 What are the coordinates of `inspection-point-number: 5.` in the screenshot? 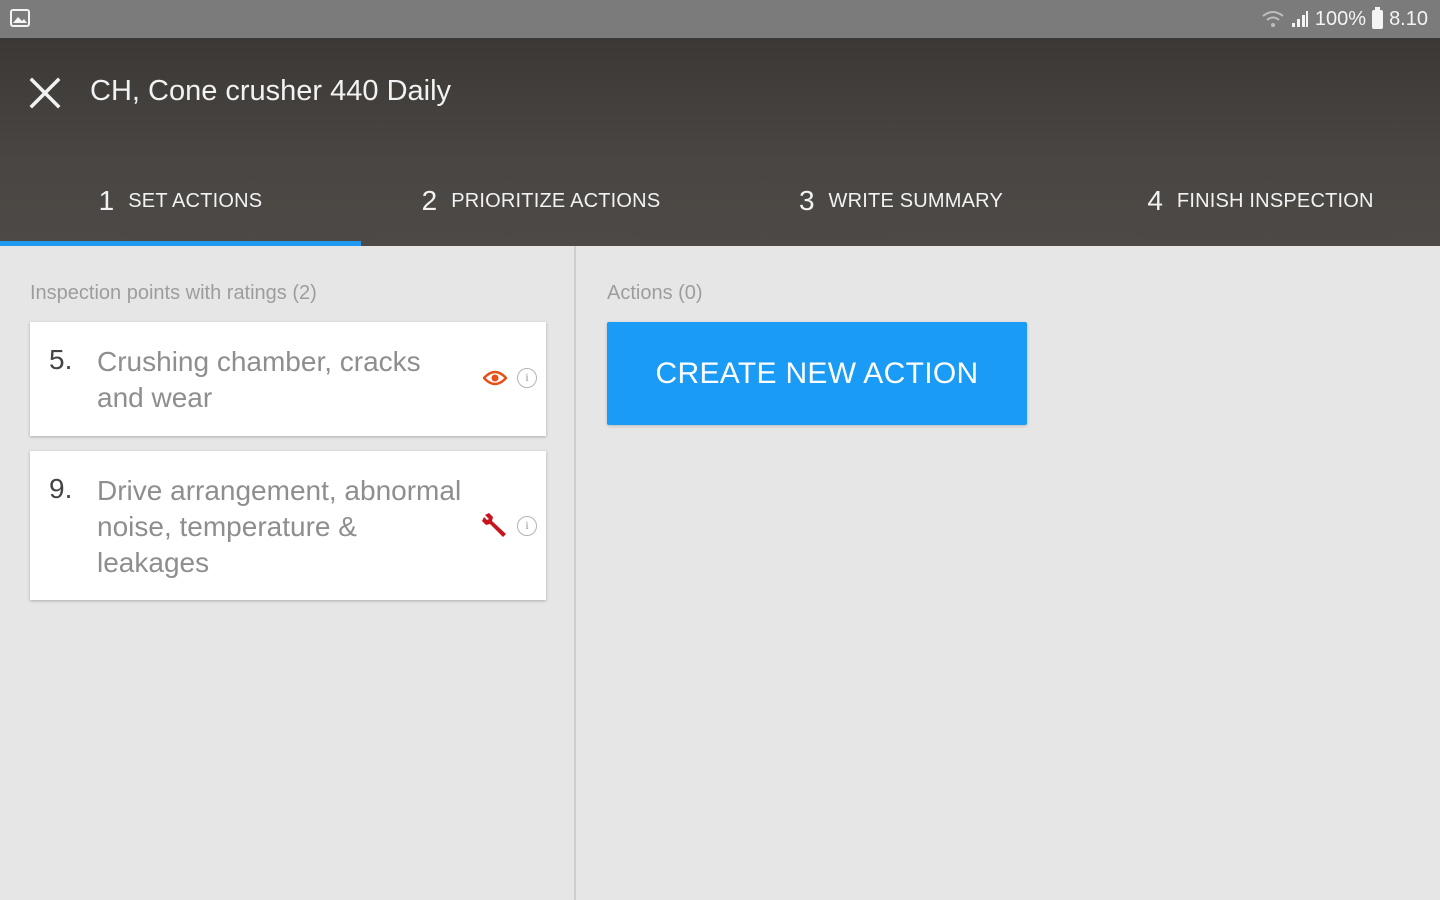 It's located at (61, 359).